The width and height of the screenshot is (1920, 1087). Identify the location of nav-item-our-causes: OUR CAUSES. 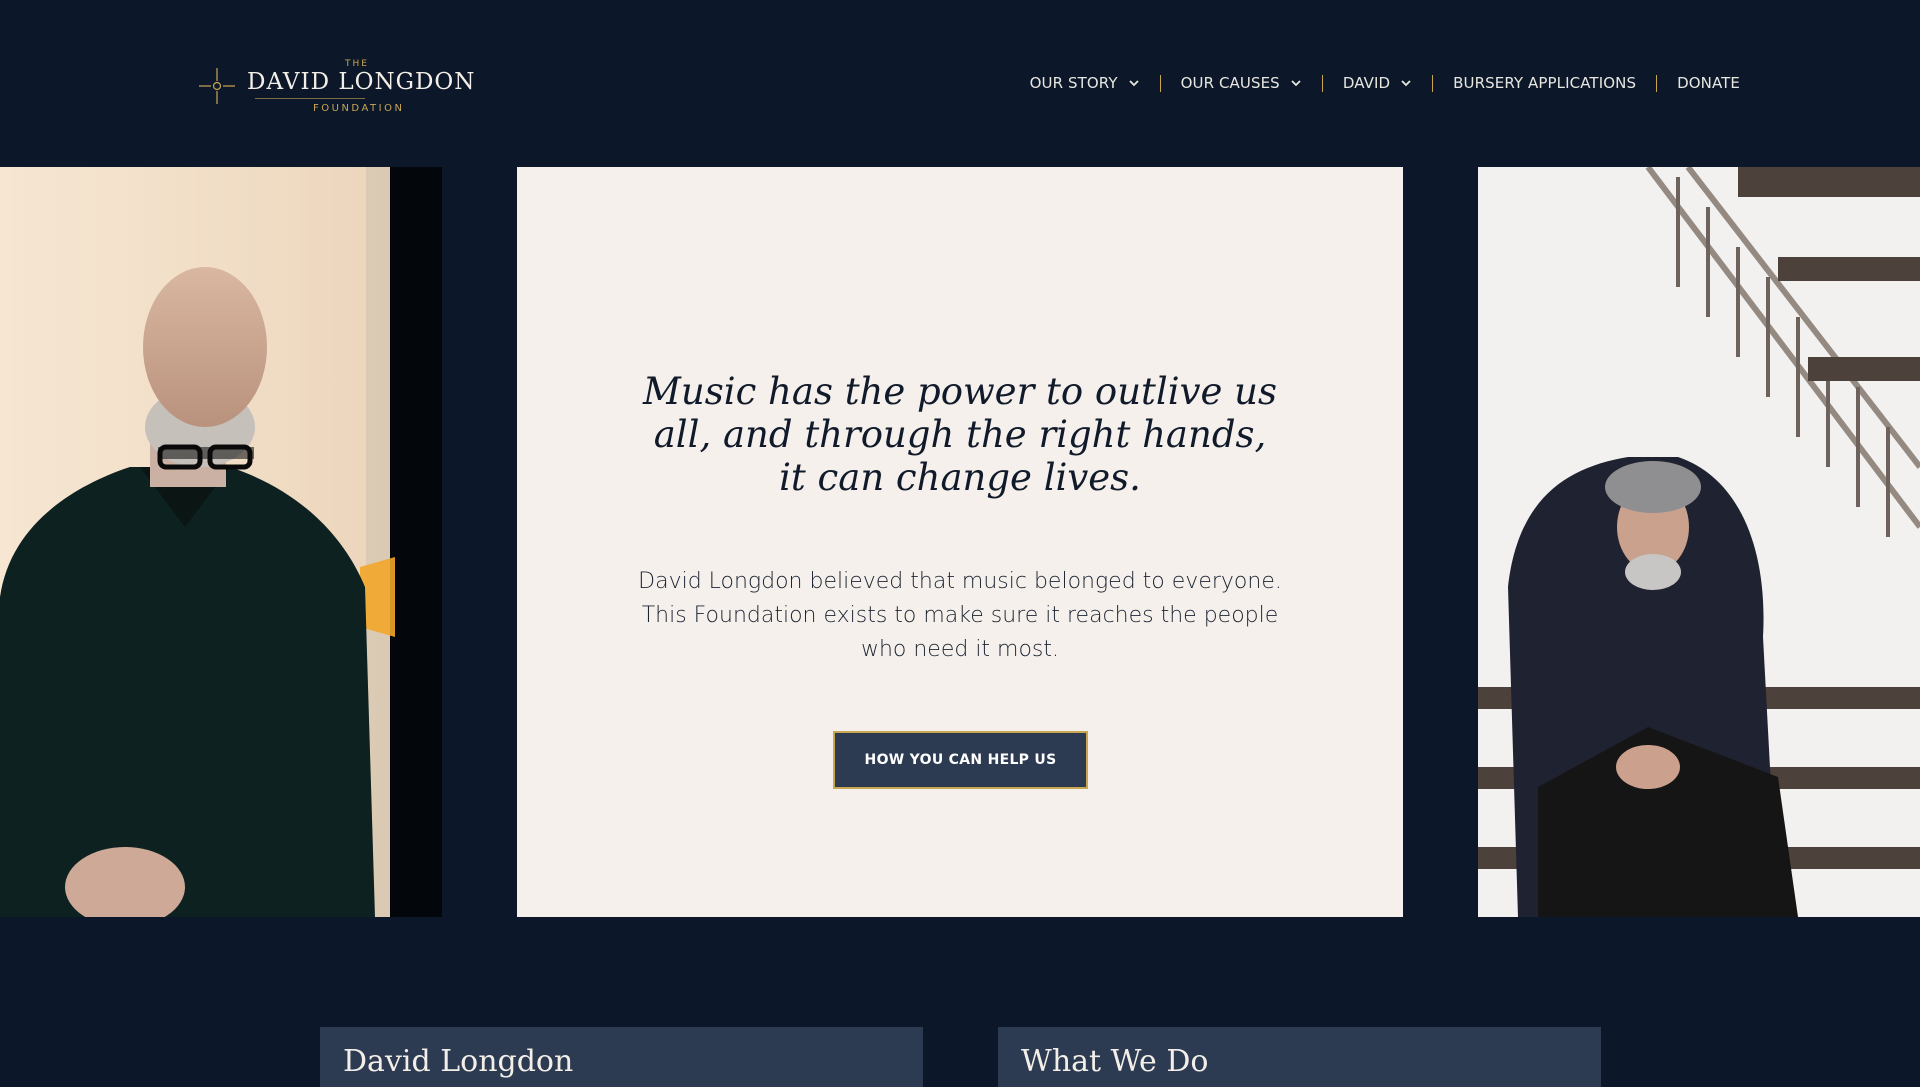
(1241, 83).